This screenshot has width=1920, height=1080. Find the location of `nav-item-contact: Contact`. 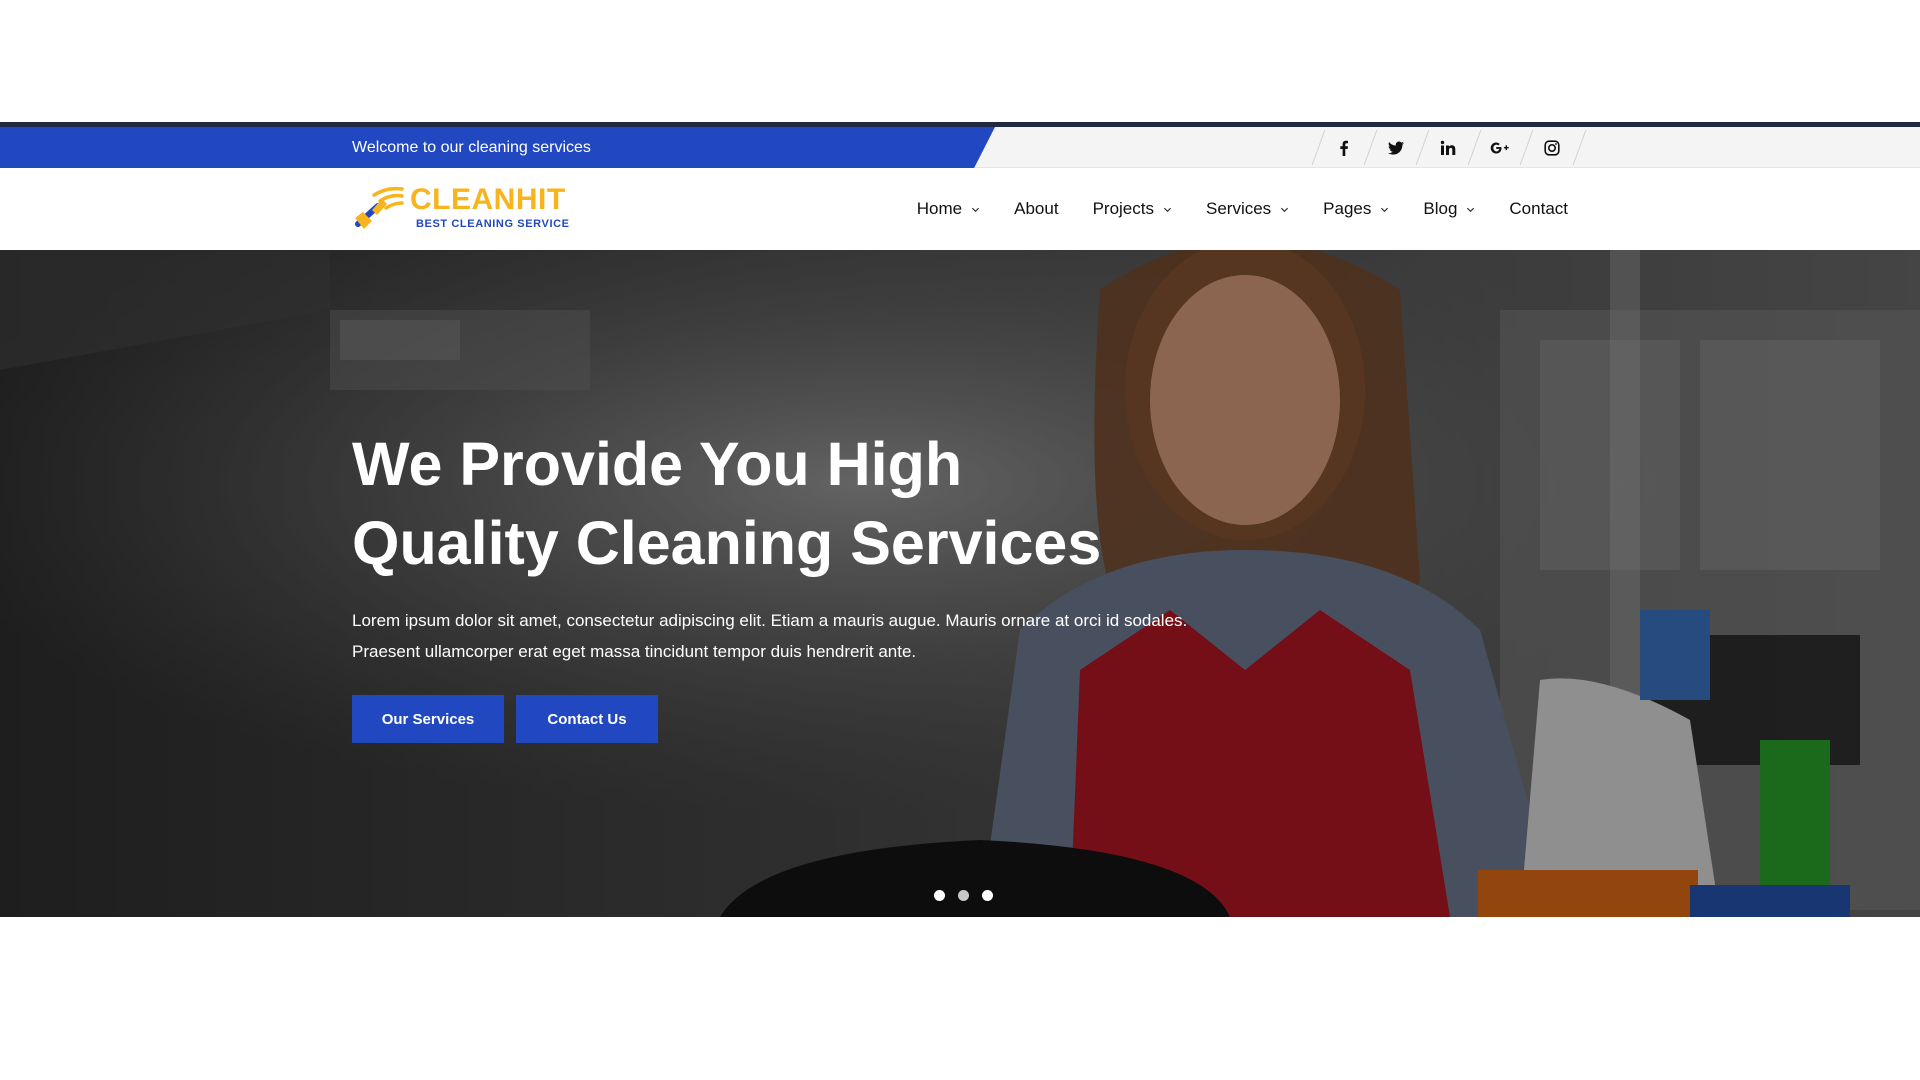

nav-item-contact: Contact is located at coordinates (1538, 209).